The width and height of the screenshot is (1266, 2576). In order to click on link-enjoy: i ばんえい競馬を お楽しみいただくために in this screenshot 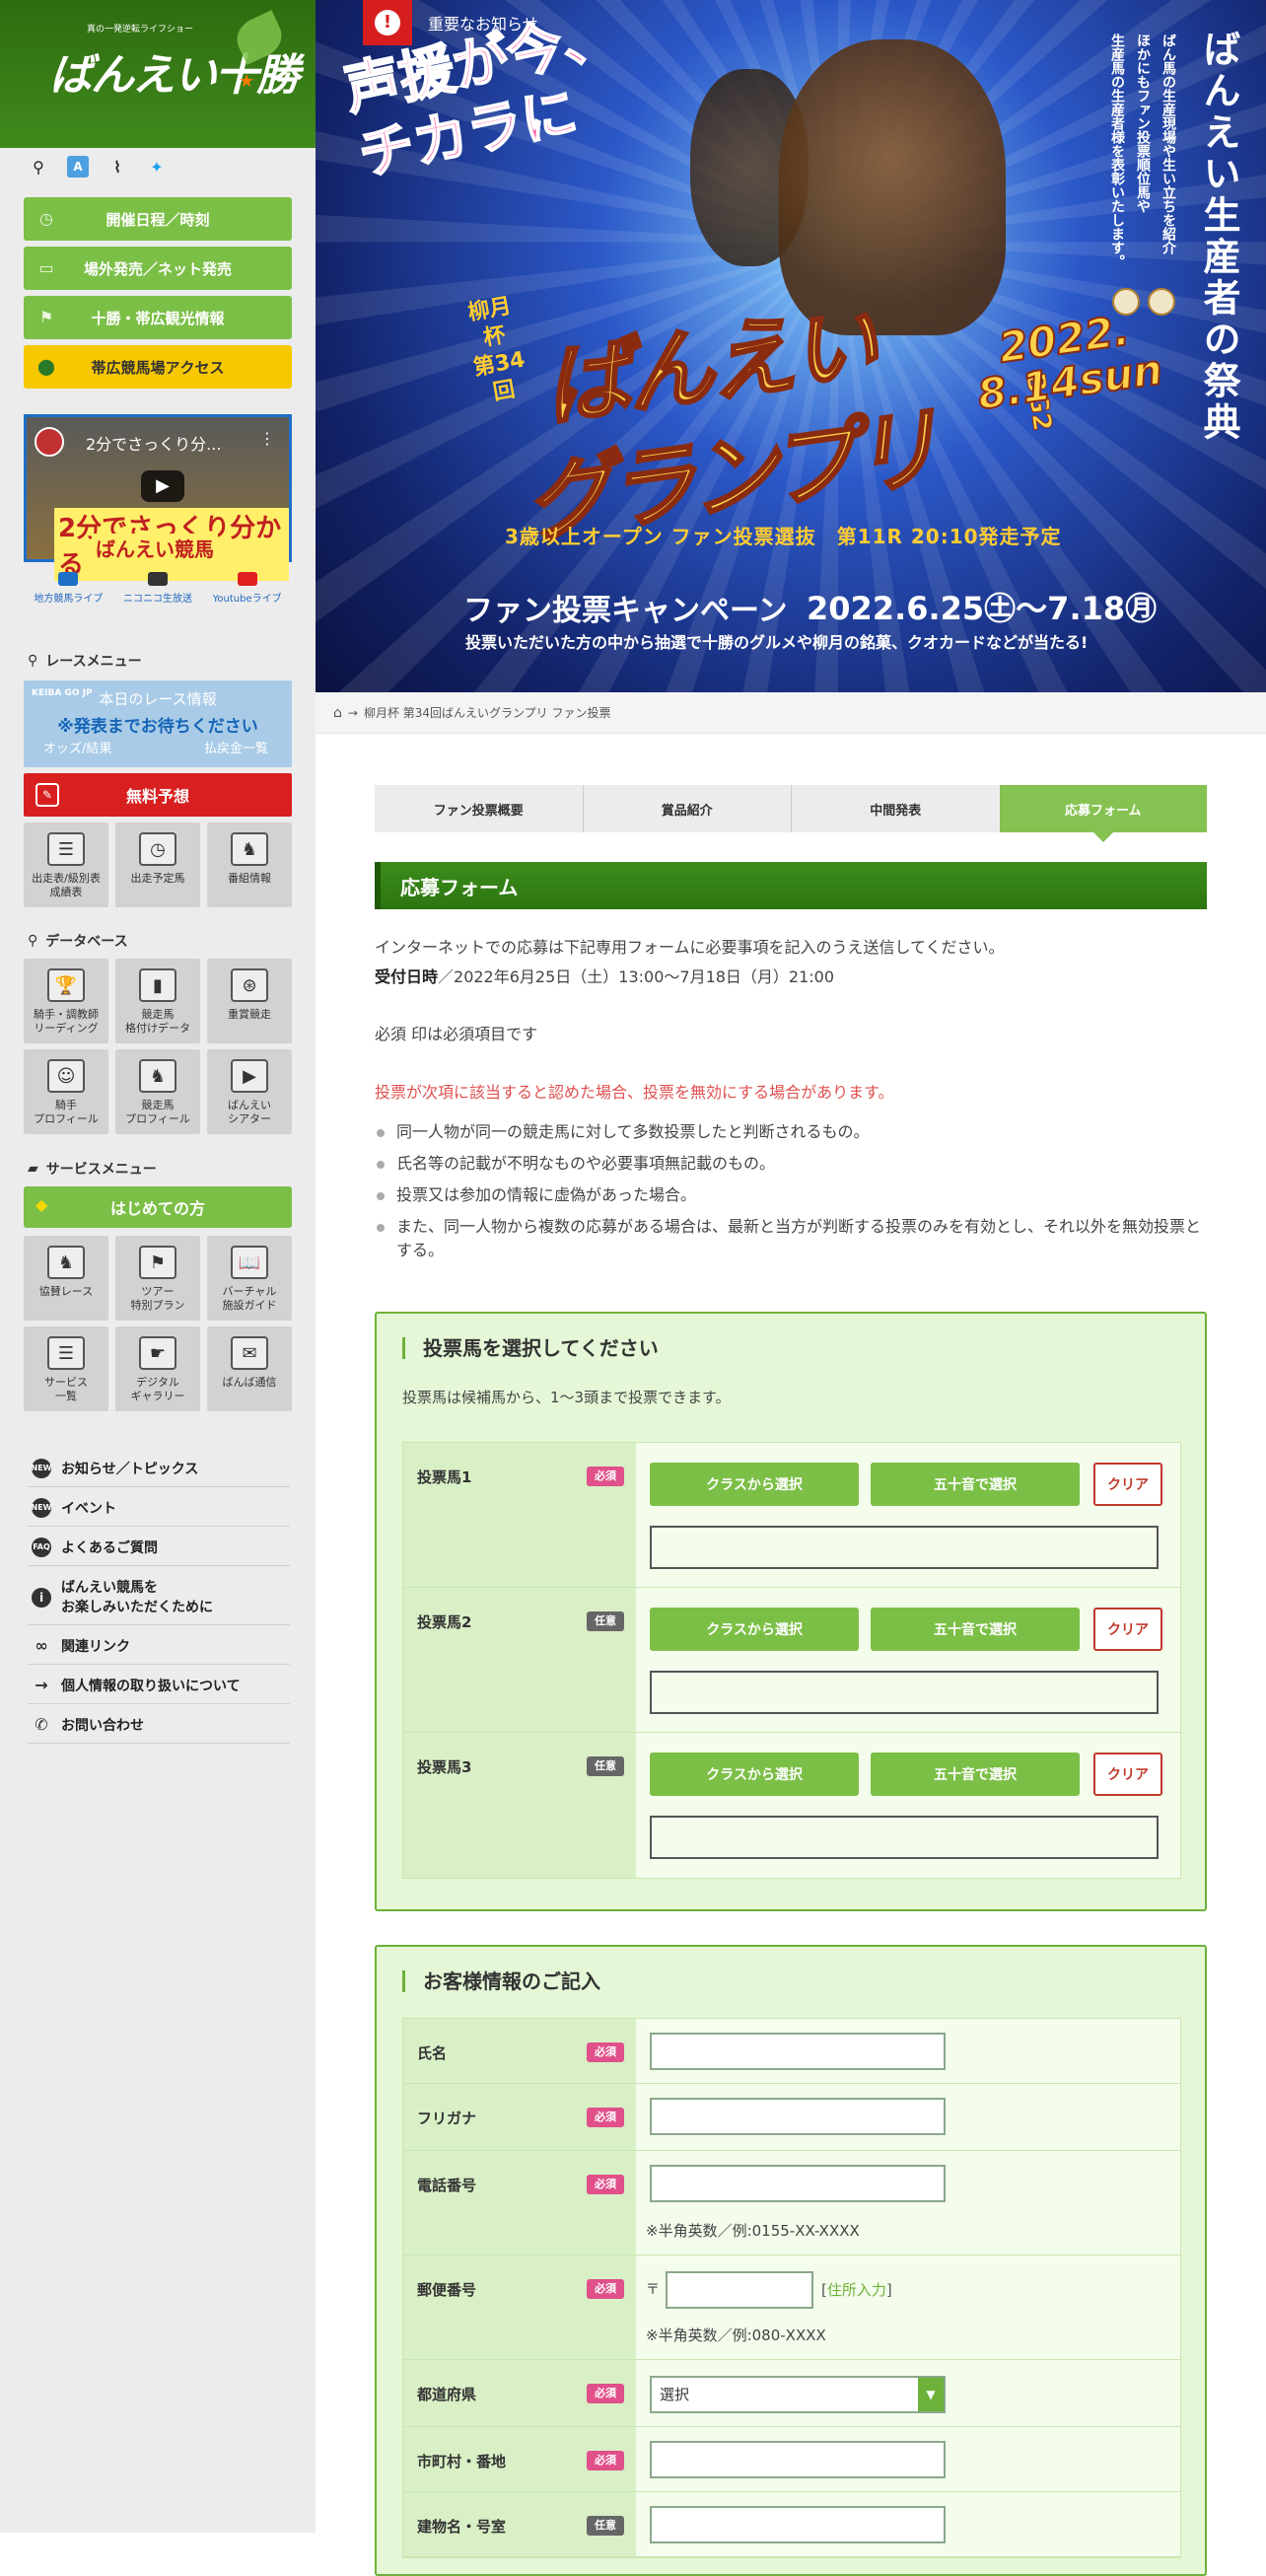, I will do `click(159, 1598)`.